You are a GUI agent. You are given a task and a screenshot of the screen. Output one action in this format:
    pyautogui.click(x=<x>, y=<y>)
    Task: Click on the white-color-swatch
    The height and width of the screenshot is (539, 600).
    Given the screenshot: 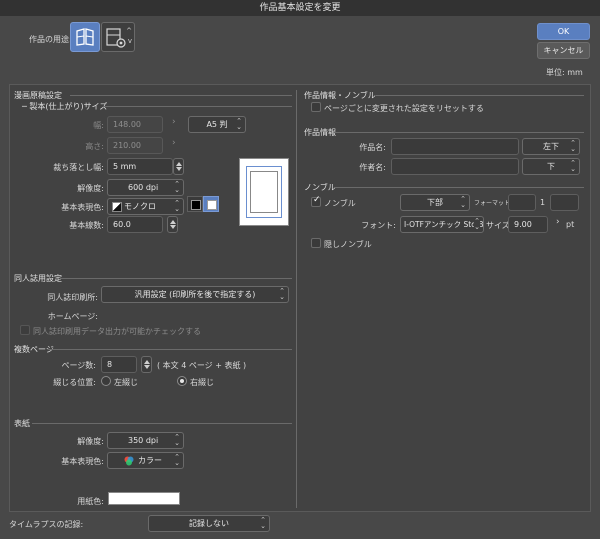 What is the action you would take?
    pyautogui.click(x=211, y=204)
    